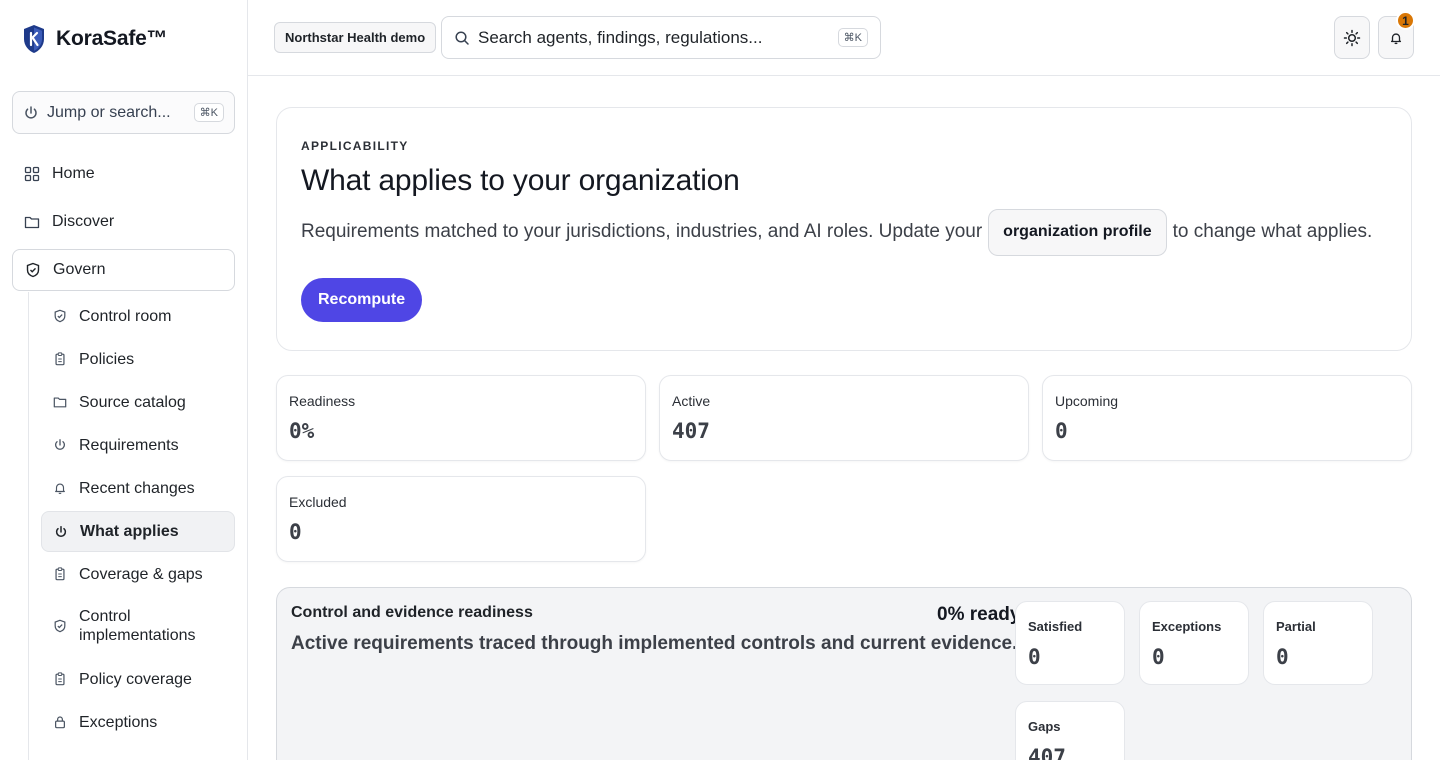  I want to click on jump-search: Jump or search... ⌘K, so click(123, 112).